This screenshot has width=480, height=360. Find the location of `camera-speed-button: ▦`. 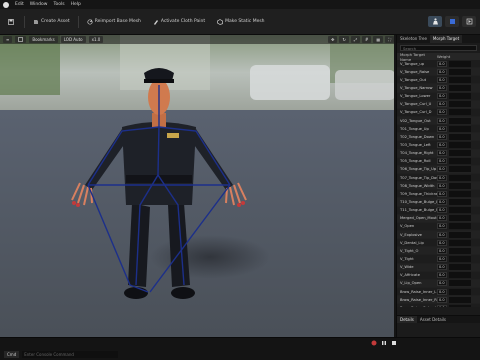

camera-speed-button: ▦ is located at coordinates (378, 39).